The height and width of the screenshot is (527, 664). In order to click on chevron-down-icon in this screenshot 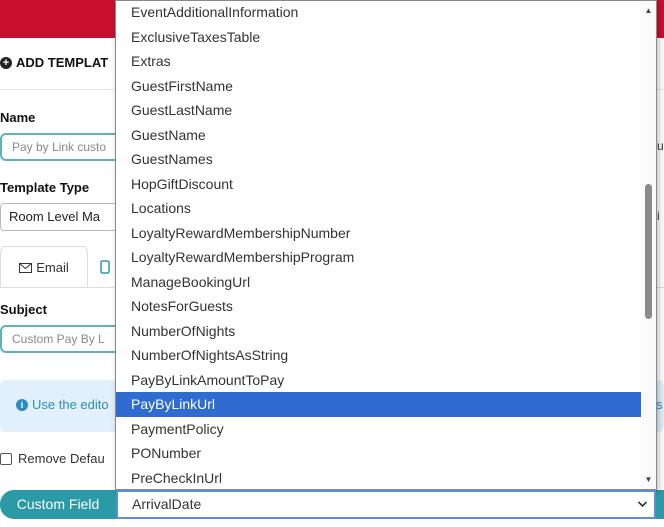, I will do `click(642, 509)`.